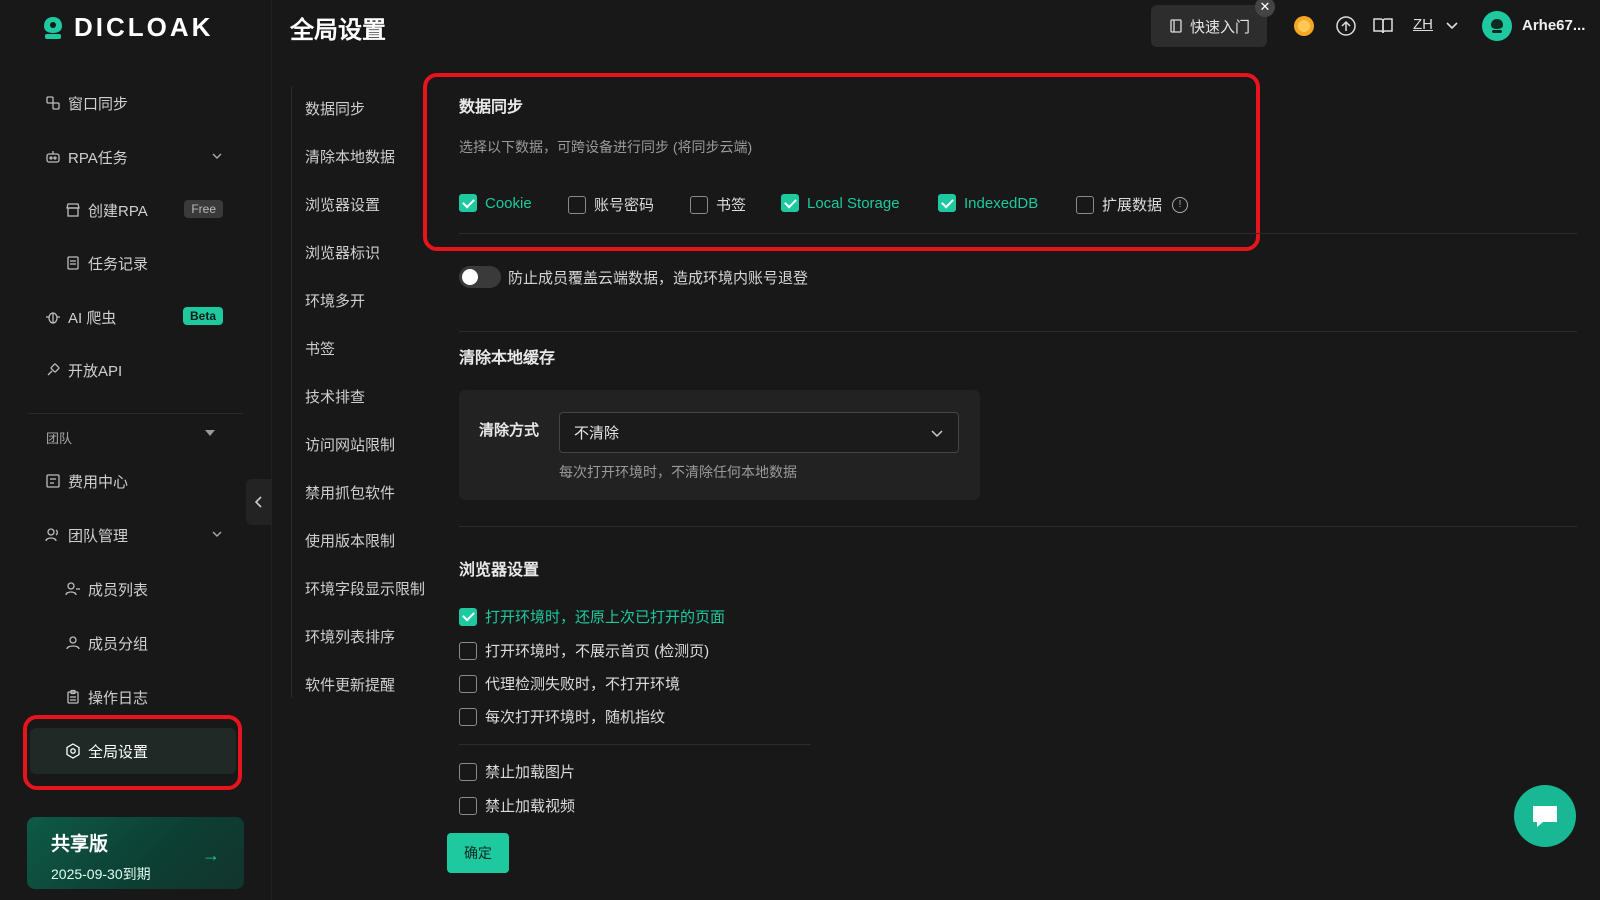 This screenshot has height=900, width=1600. What do you see at coordinates (592, 616) in the screenshot?
I see `browser-option-restore-pages: 打开环境时，还原上次已打开的页面` at bounding box center [592, 616].